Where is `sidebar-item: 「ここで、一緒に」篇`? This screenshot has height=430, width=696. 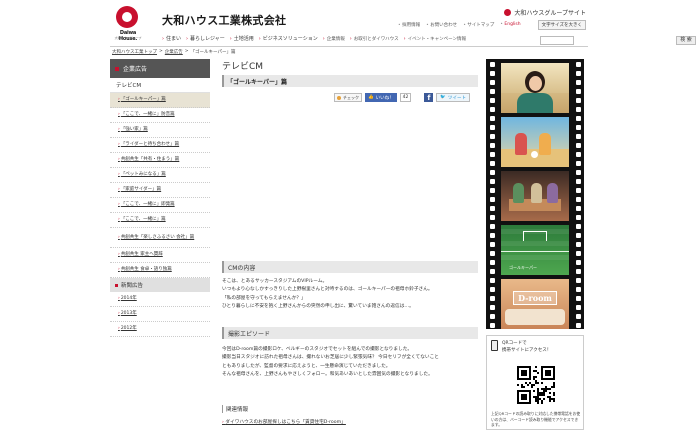
sidebar-item: 「ここで、一緒に」篇 is located at coordinates (160, 220).